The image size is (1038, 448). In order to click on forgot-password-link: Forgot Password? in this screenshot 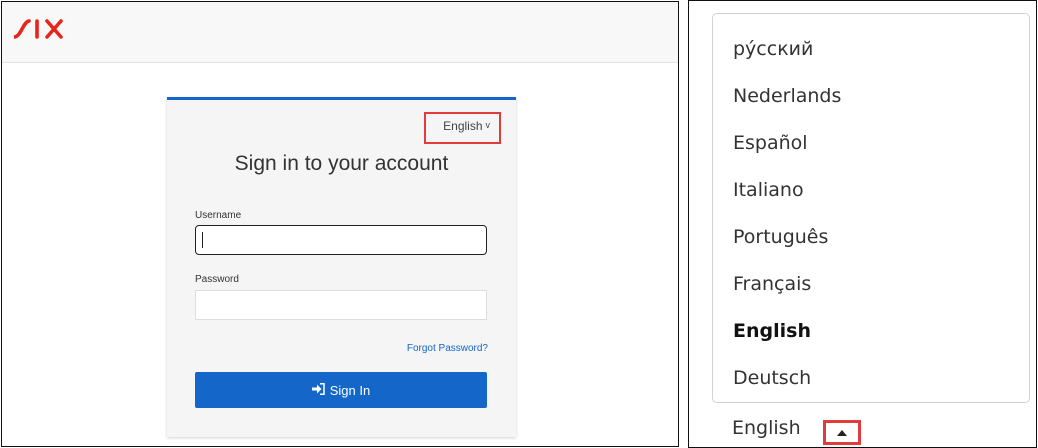, I will do `click(447, 348)`.